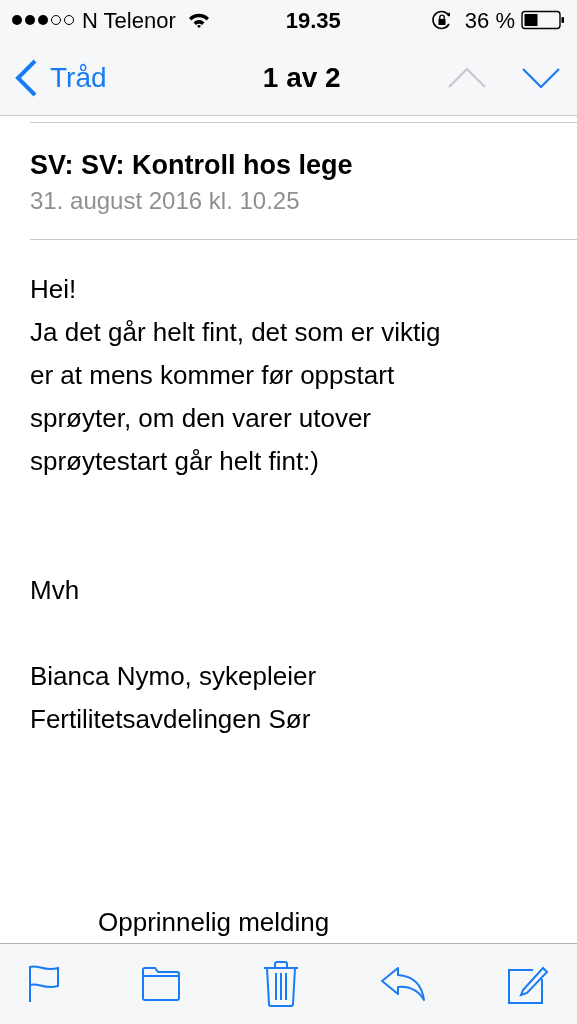  What do you see at coordinates (192, 165) in the screenshot?
I see `email-subject: SV: SV: Kontroll hos lege` at bounding box center [192, 165].